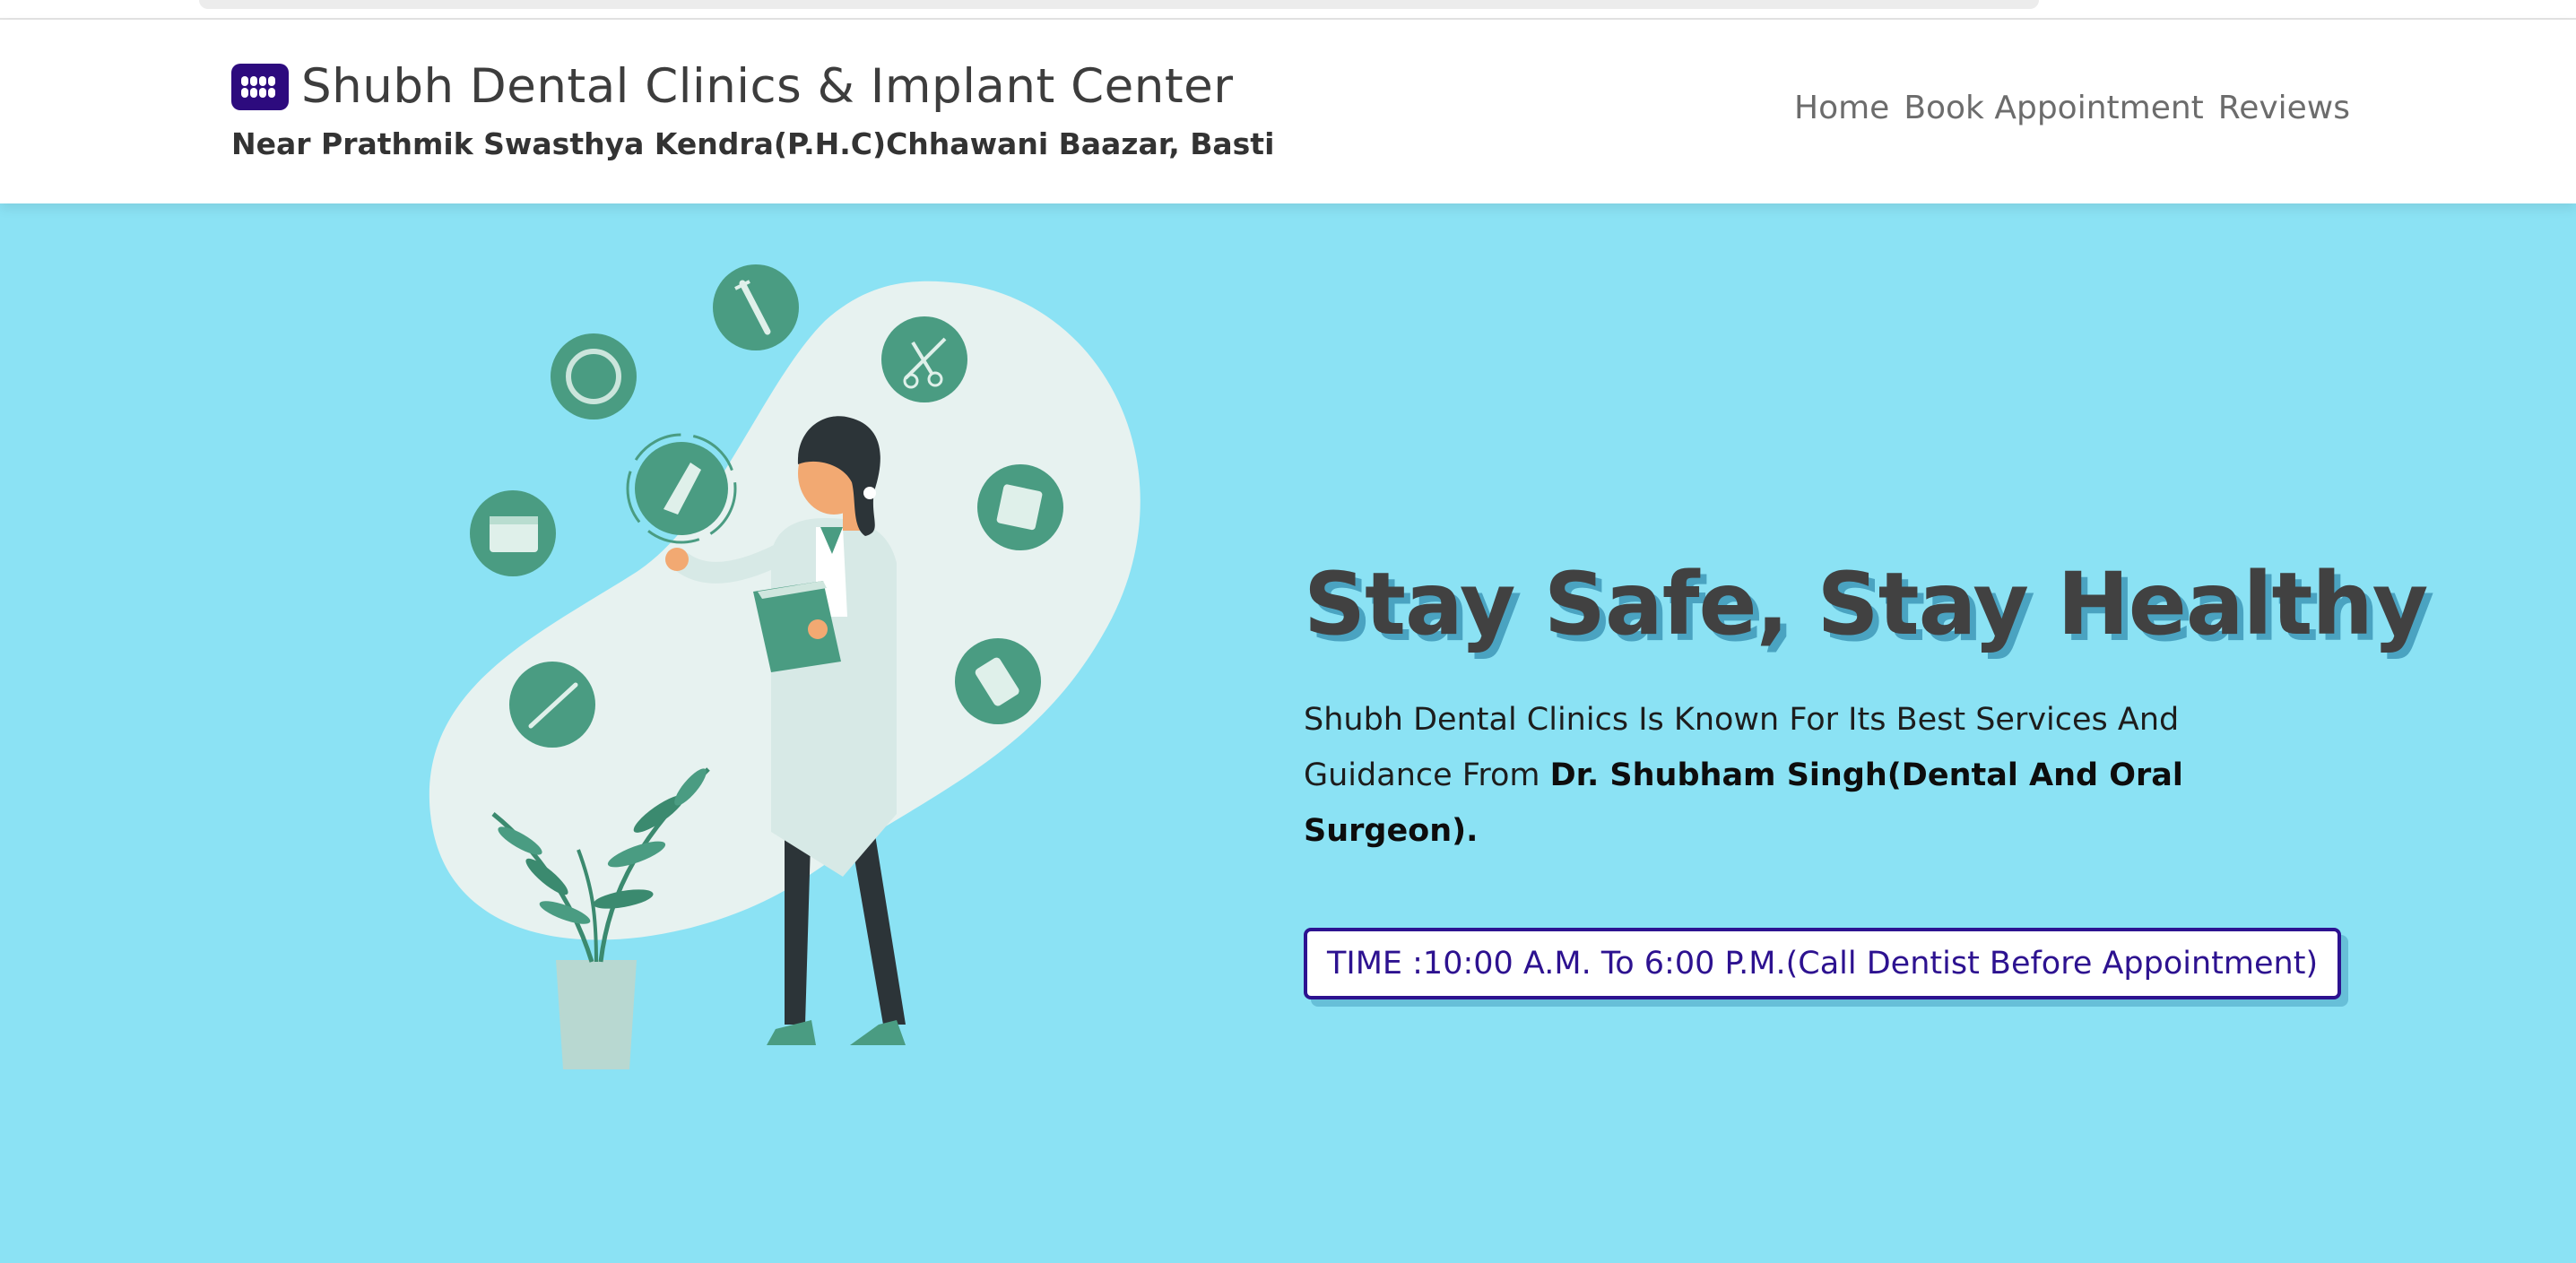 This screenshot has width=2576, height=1263. Describe the element at coordinates (1288, 10) in the screenshot. I see `browser-top-strip` at that location.